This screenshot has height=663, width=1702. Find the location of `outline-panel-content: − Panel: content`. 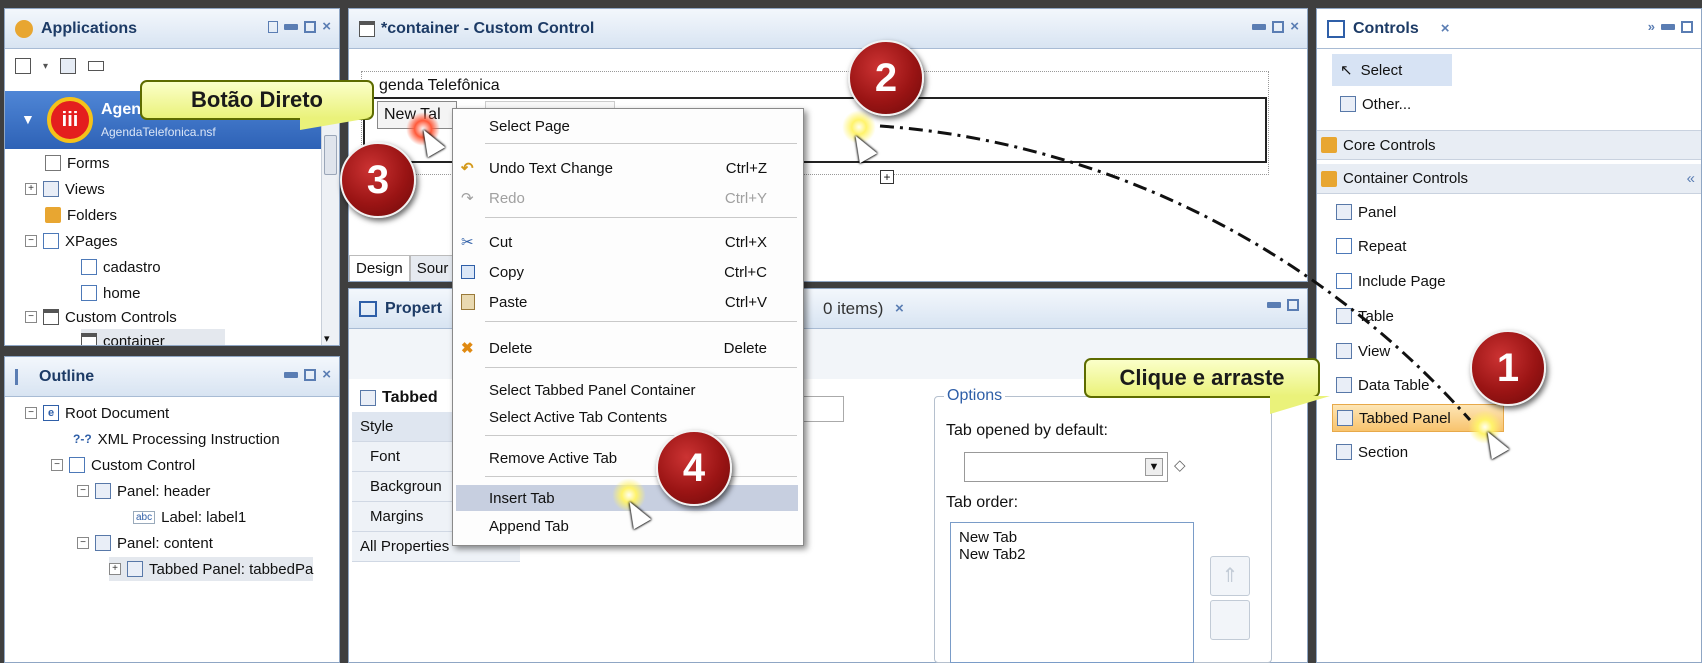

outline-panel-content: − Panel: content is located at coordinates (145, 543).